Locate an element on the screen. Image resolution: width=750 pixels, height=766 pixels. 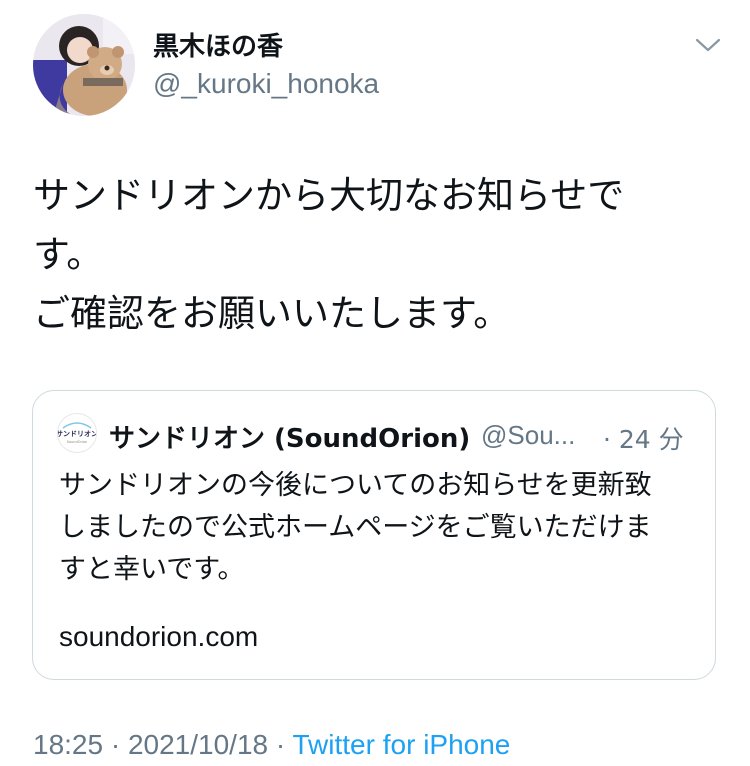
tweet-metadata: 18:25 · 2021/10/18 · Twitter for iPhone is located at coordinates (271, 745).